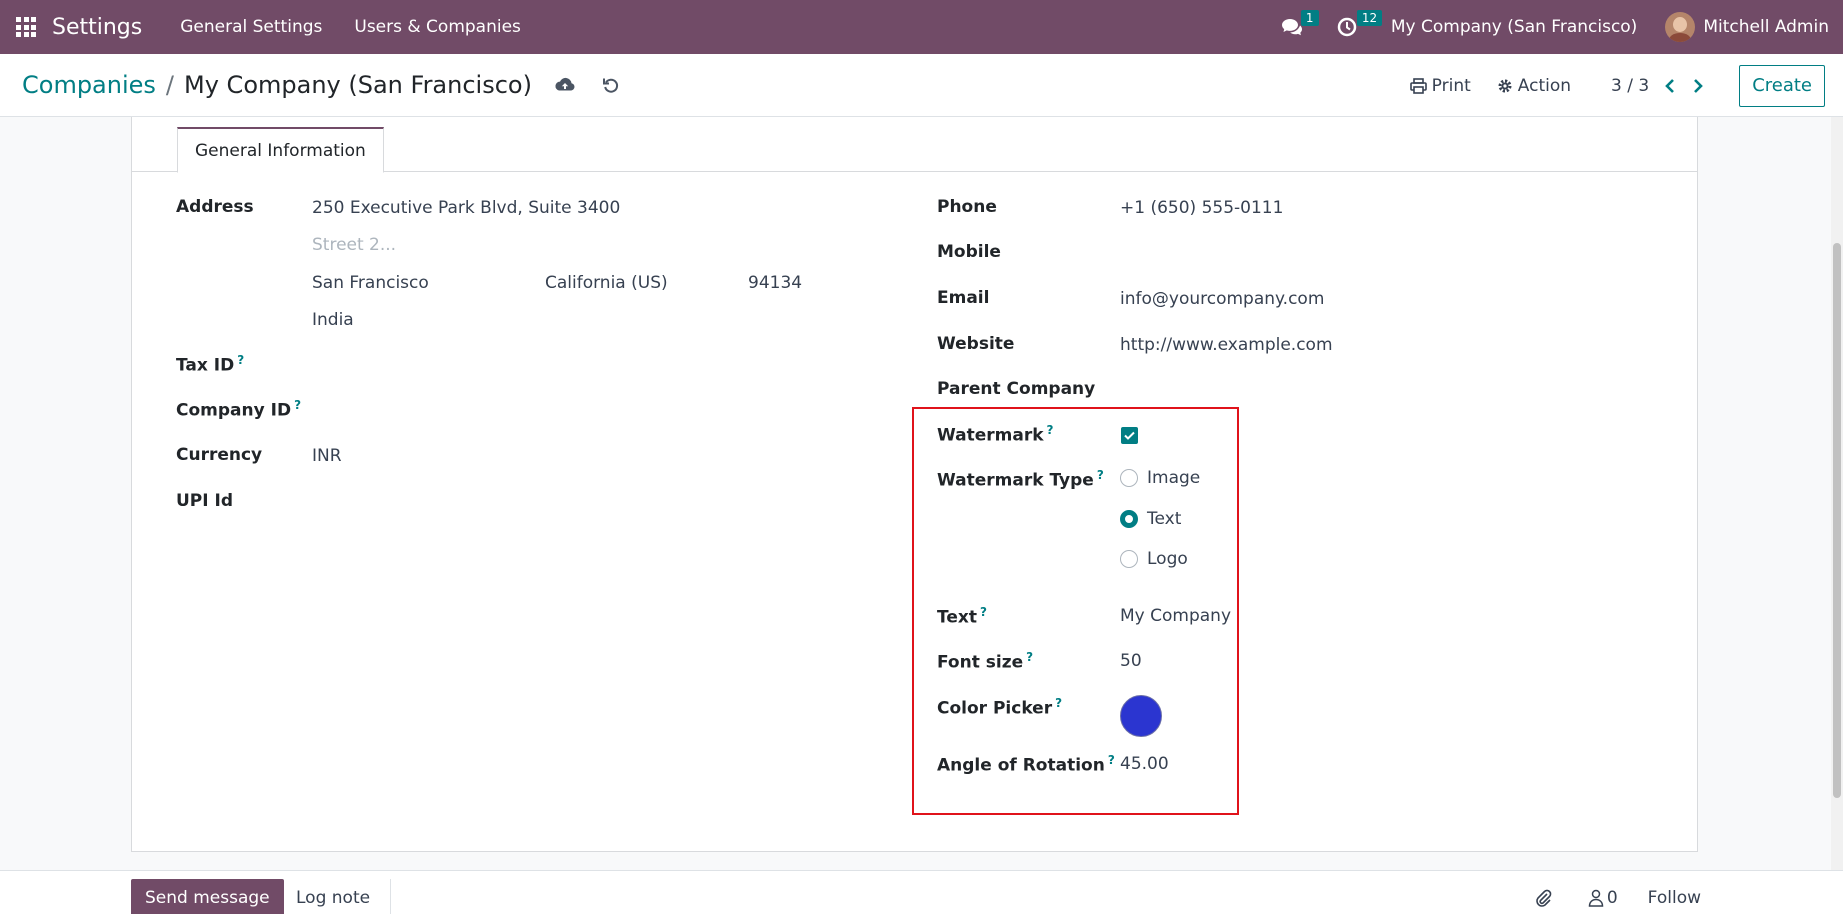  I want to click on currency-field: INR, so click(327, 456).